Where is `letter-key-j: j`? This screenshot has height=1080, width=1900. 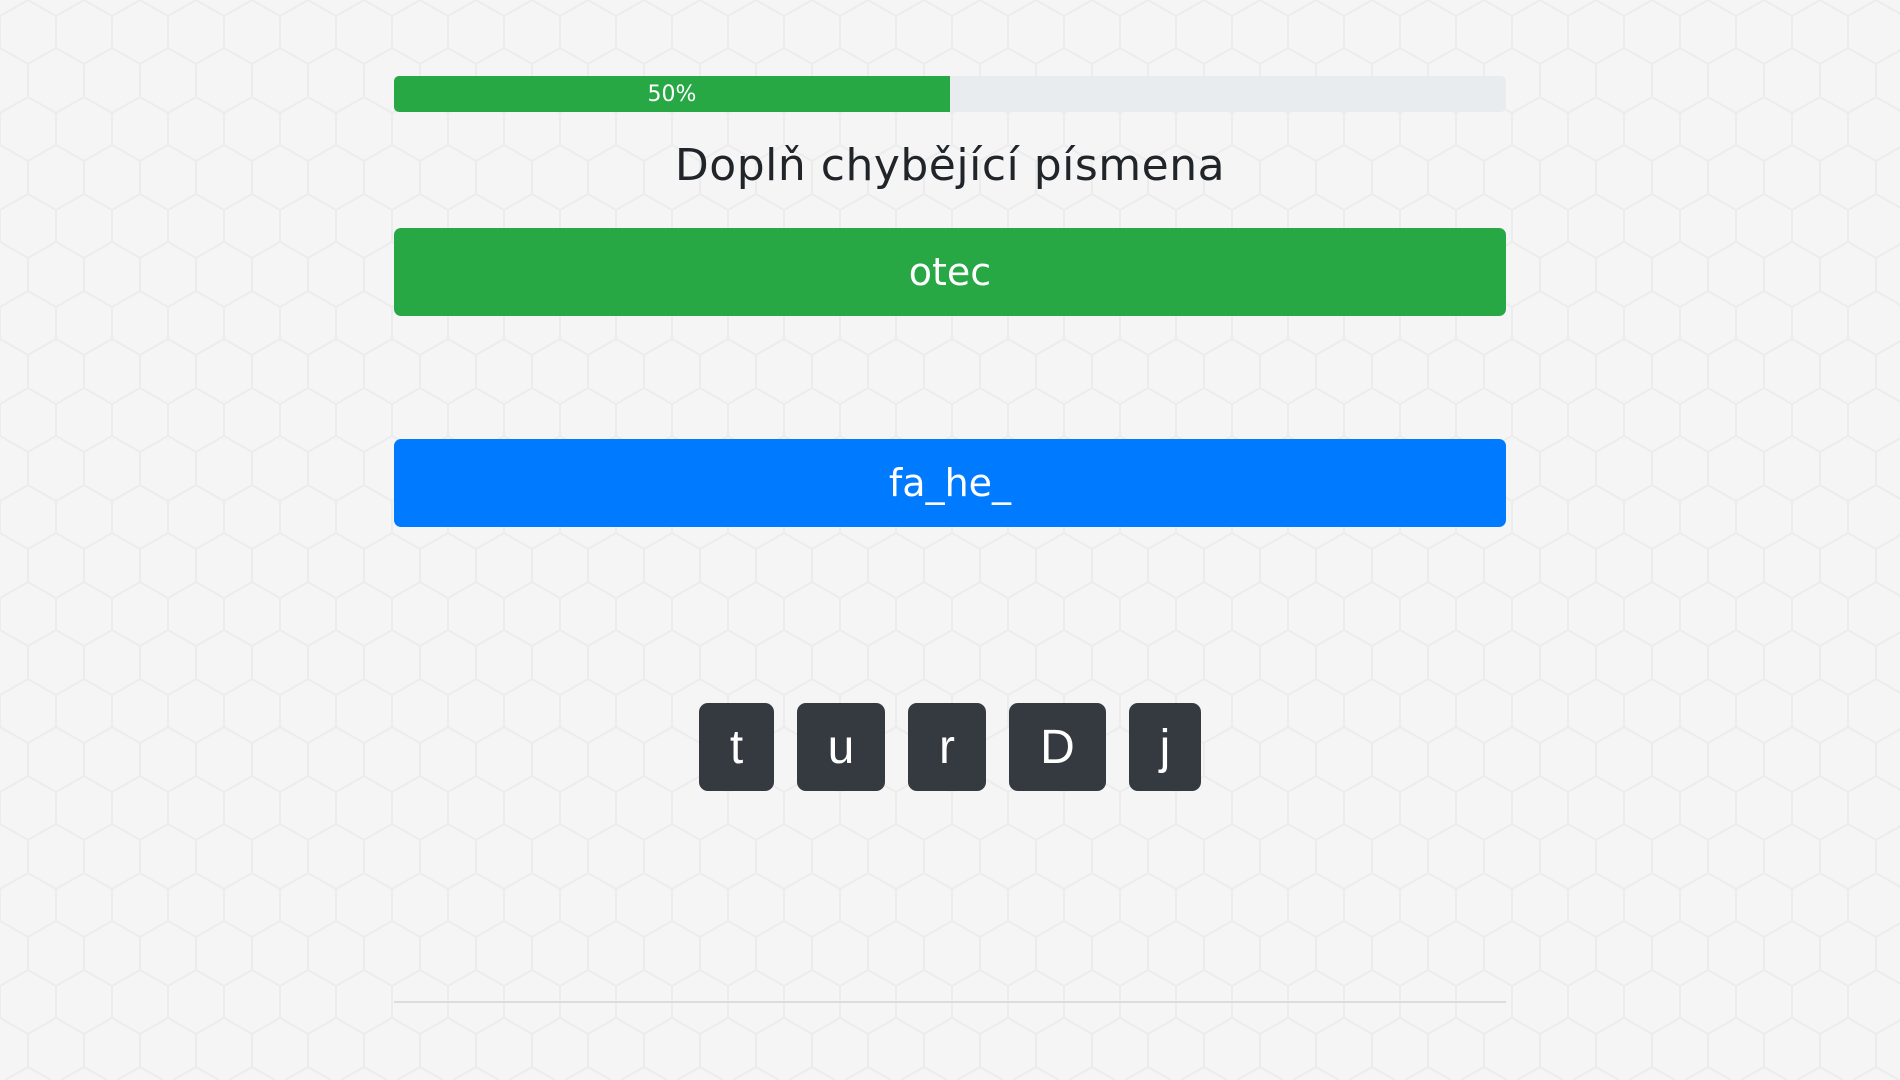
letter-key-j: j is located at coordinates (1165, 747).